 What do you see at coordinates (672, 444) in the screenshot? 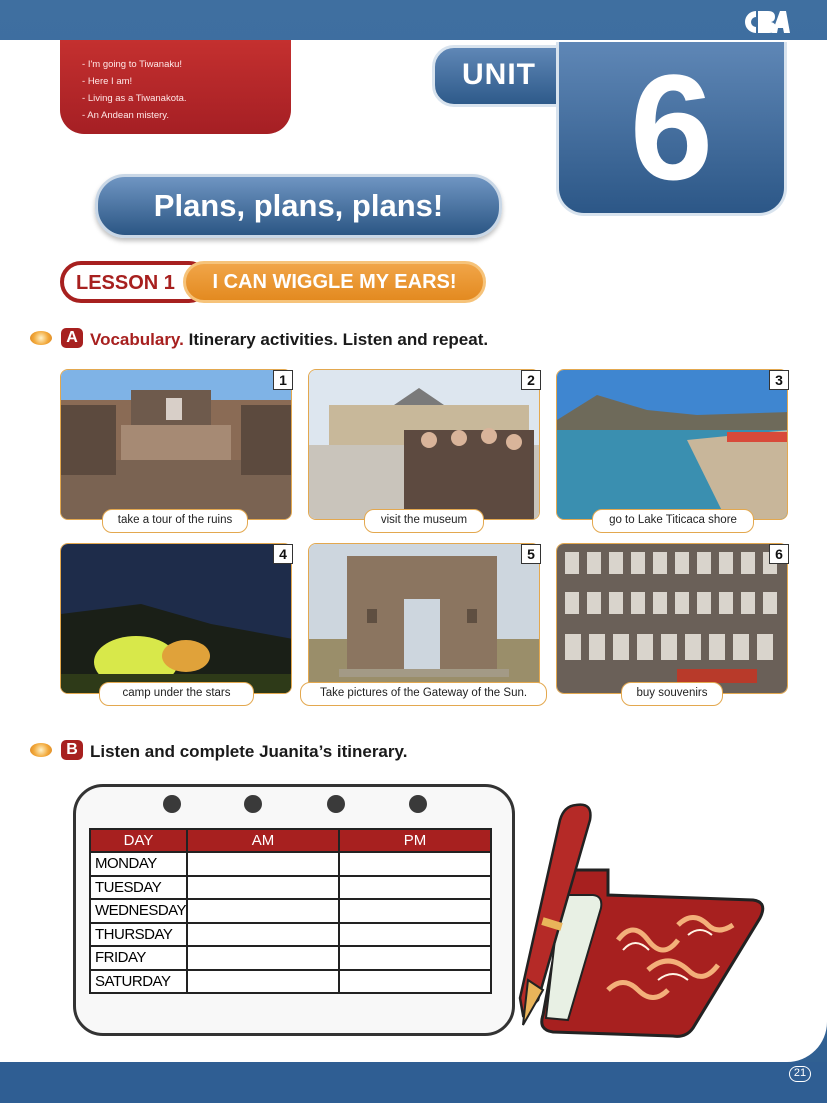
I see `photo-lake` at bounding box center [672, 444].